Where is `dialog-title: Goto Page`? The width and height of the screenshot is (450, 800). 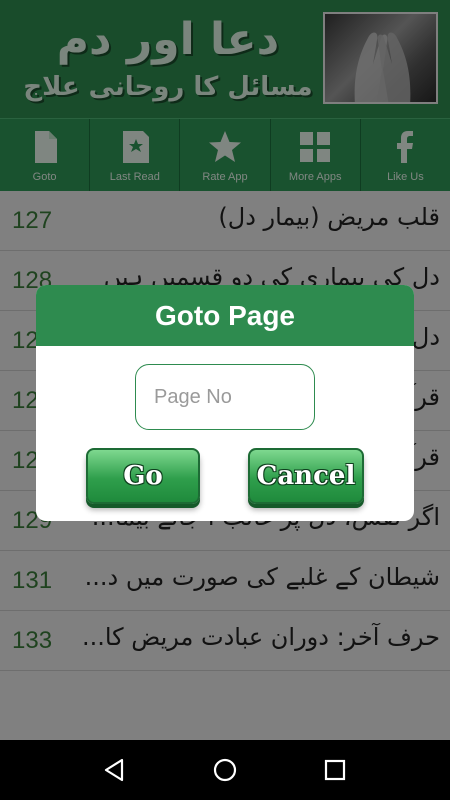
dialog-title: Goto Page is located at coordinates (224, 315).